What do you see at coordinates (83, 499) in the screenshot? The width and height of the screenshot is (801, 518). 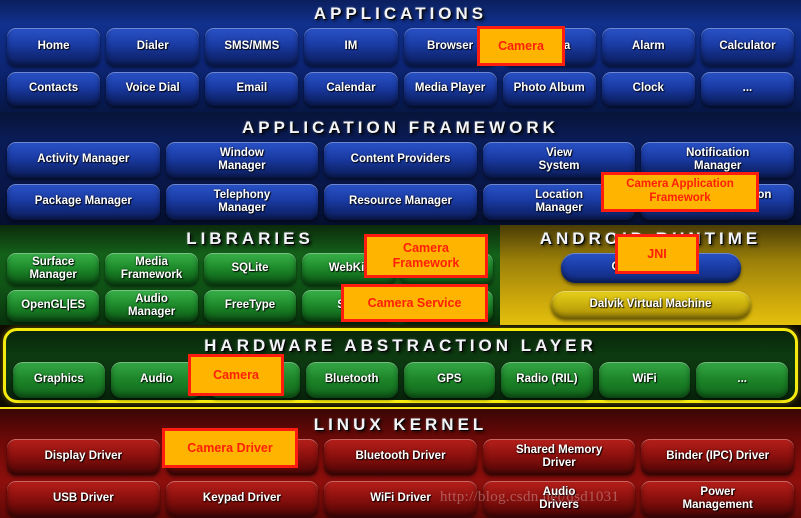 I see `kernel-item-r2-0: USB Driver` at bounding box center [83, 499].